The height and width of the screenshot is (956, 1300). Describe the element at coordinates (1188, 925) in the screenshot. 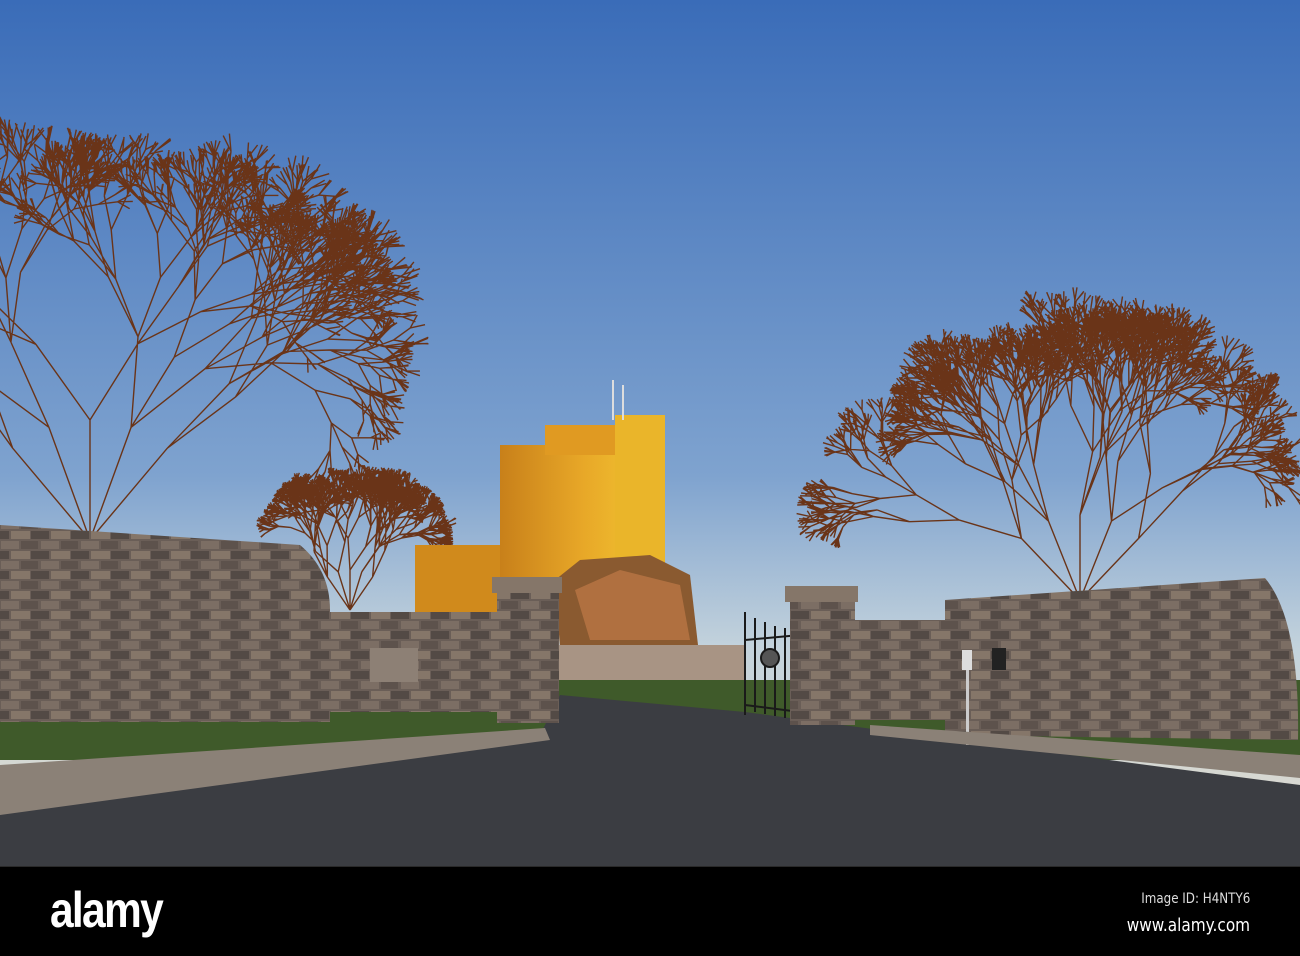

I see `alamy-url: www.alamy.com` at that location.